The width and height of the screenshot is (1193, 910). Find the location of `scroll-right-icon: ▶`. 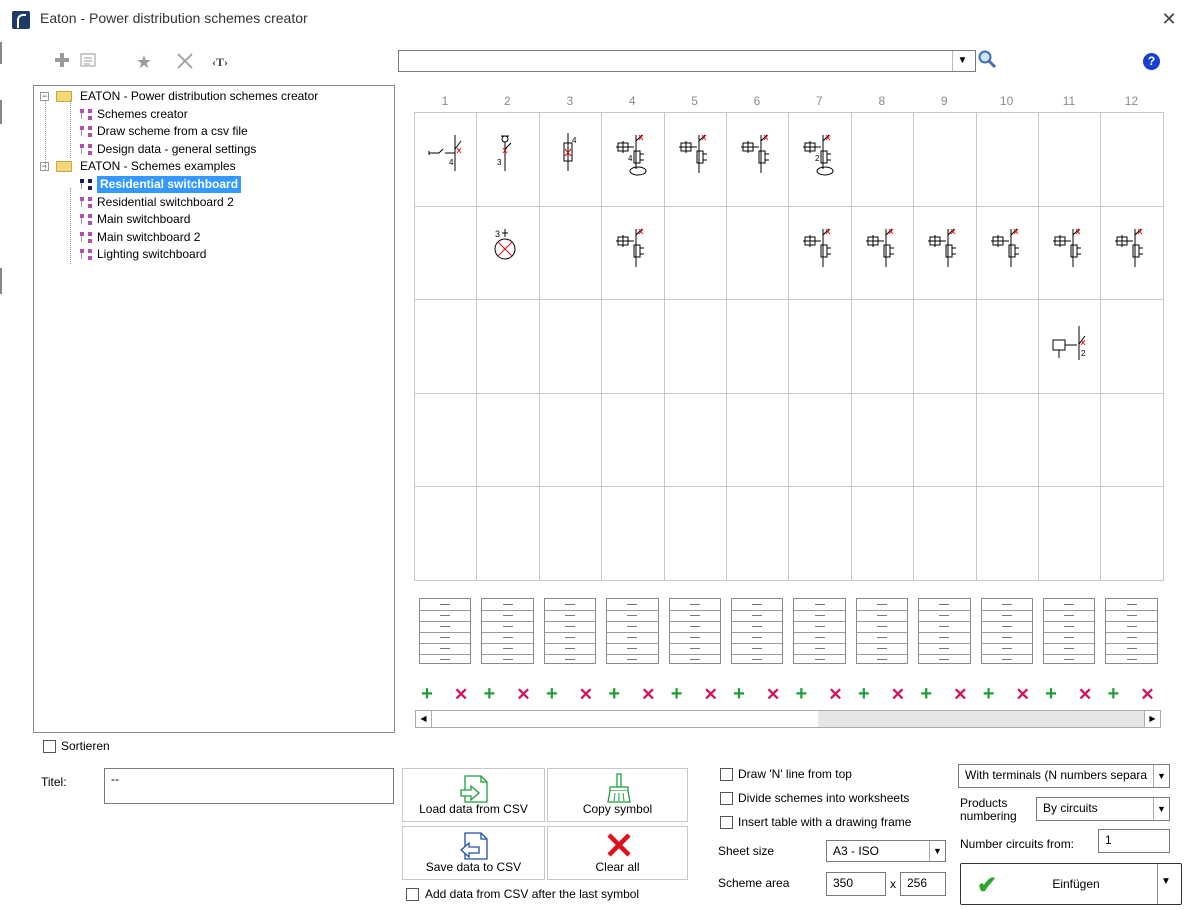

scroll-right-icon: ▶ is located at coordinates (1152, 719).